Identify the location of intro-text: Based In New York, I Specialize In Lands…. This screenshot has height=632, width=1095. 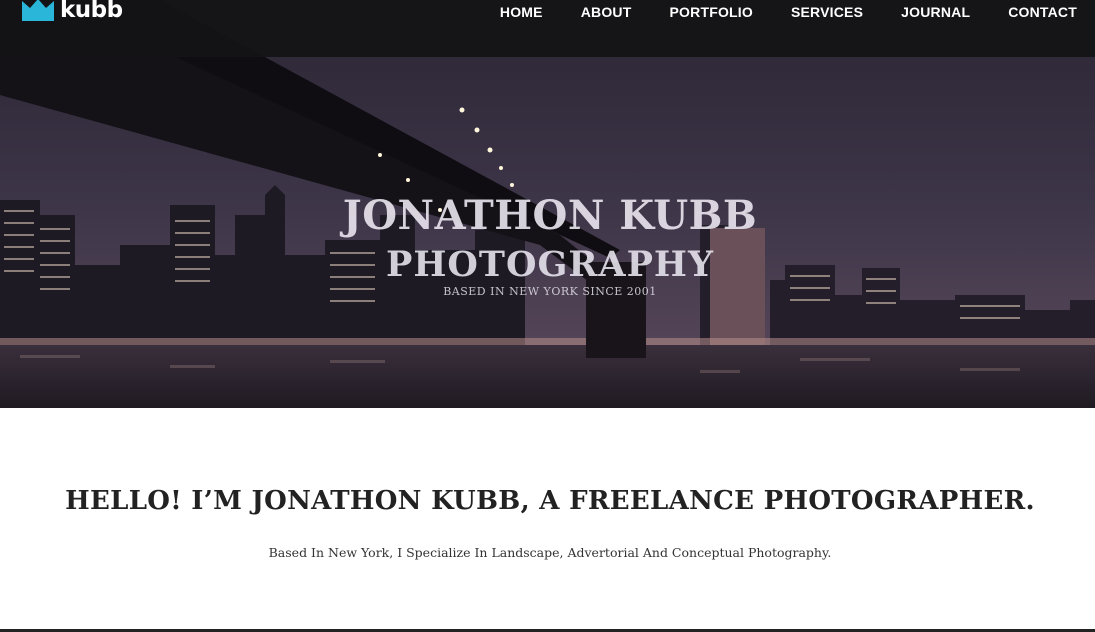
(550, 552).